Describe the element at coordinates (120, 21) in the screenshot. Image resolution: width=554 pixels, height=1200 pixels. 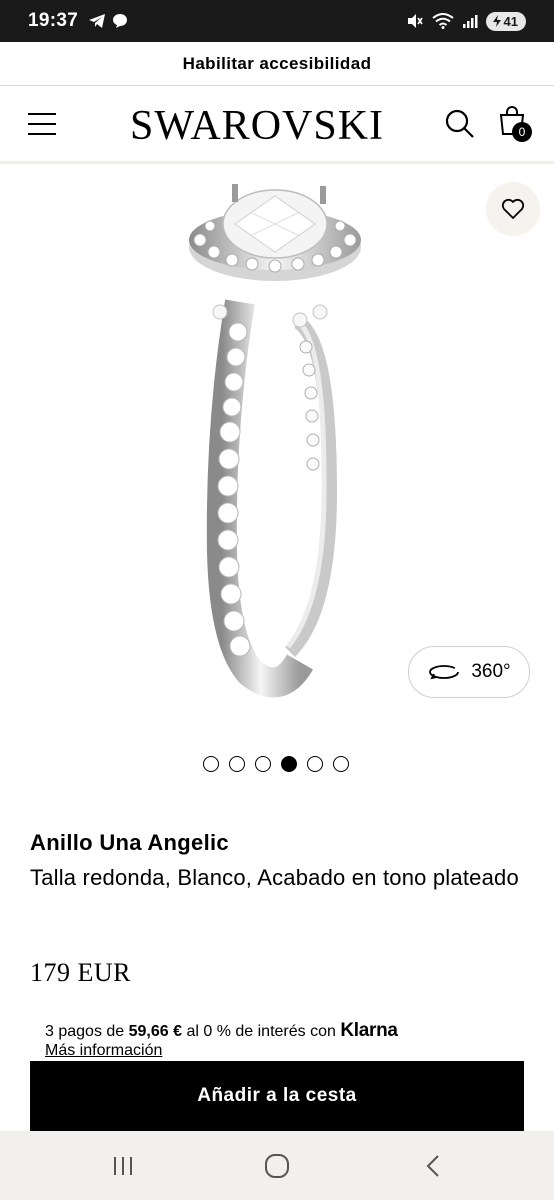
I see `chat-bubble-icon` at that location.